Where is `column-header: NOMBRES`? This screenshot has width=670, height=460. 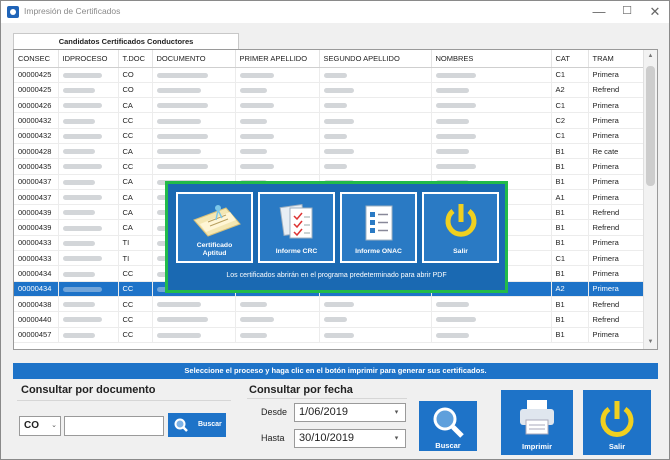 column-header: NOMBRES is located at coordinates (491, 59).